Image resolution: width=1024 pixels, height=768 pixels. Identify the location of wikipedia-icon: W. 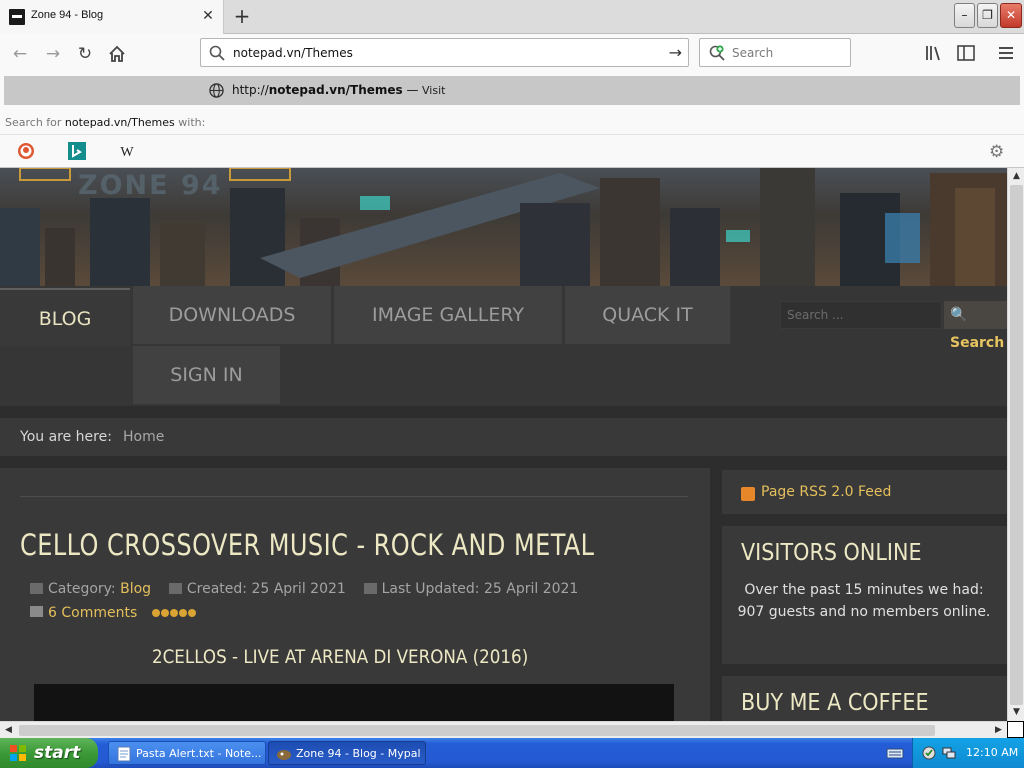
(127, 151).